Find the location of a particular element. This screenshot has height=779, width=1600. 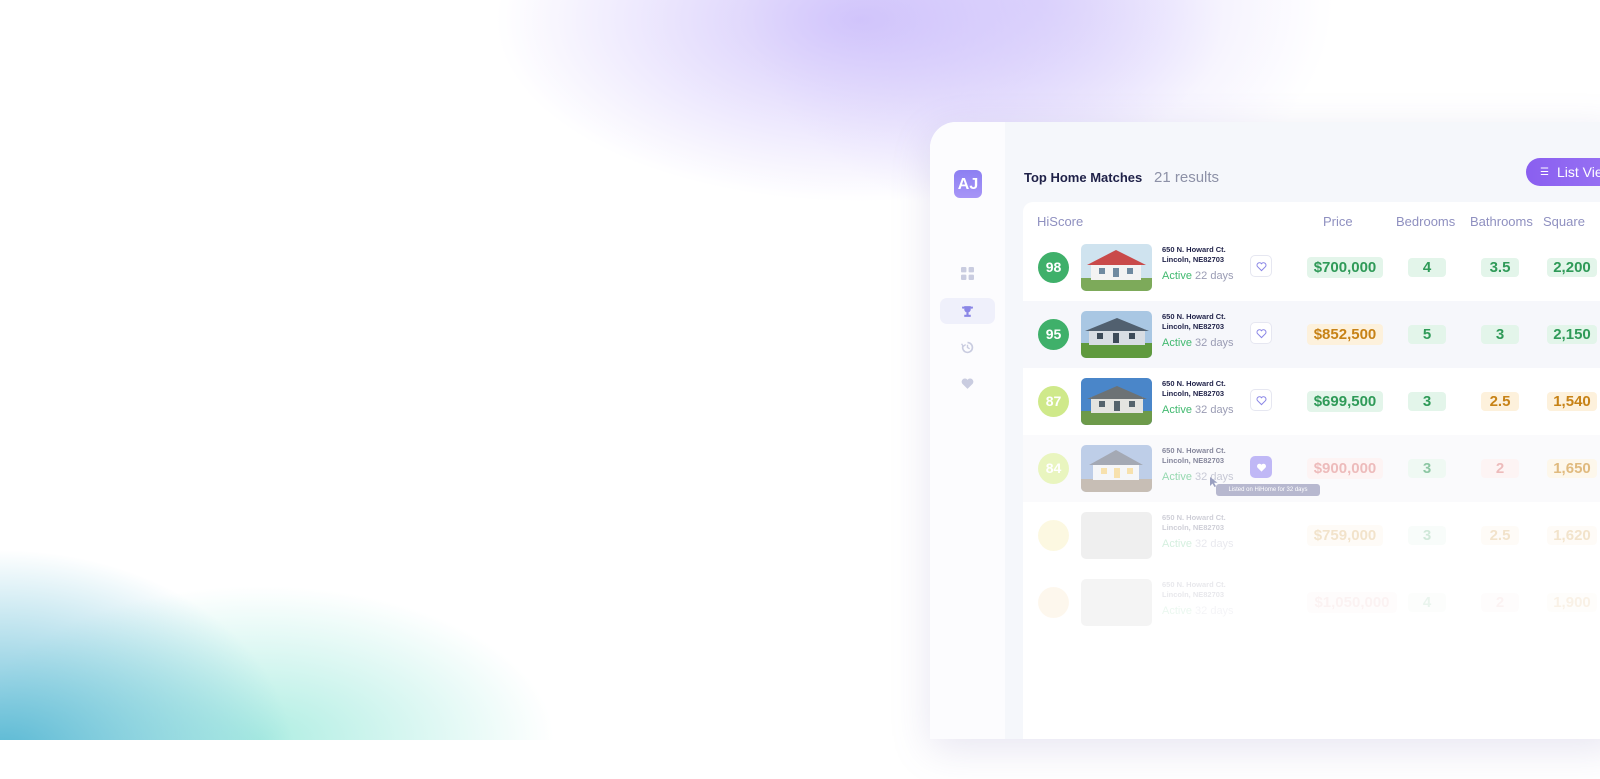

column-header-price: Price is located at coordinates (1338, 221).